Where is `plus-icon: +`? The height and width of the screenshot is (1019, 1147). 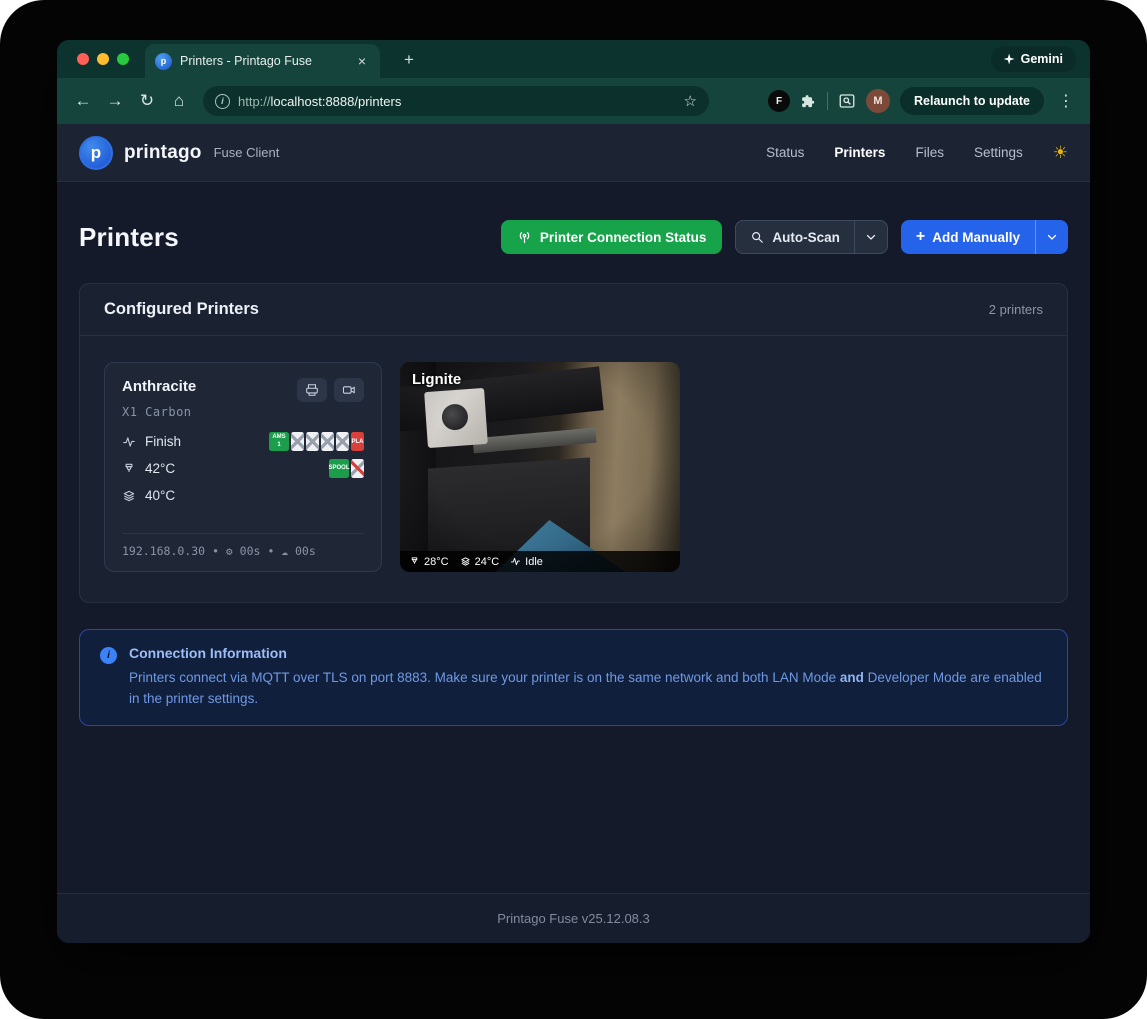
plus-icon: + is located at coordinates (920, 236).